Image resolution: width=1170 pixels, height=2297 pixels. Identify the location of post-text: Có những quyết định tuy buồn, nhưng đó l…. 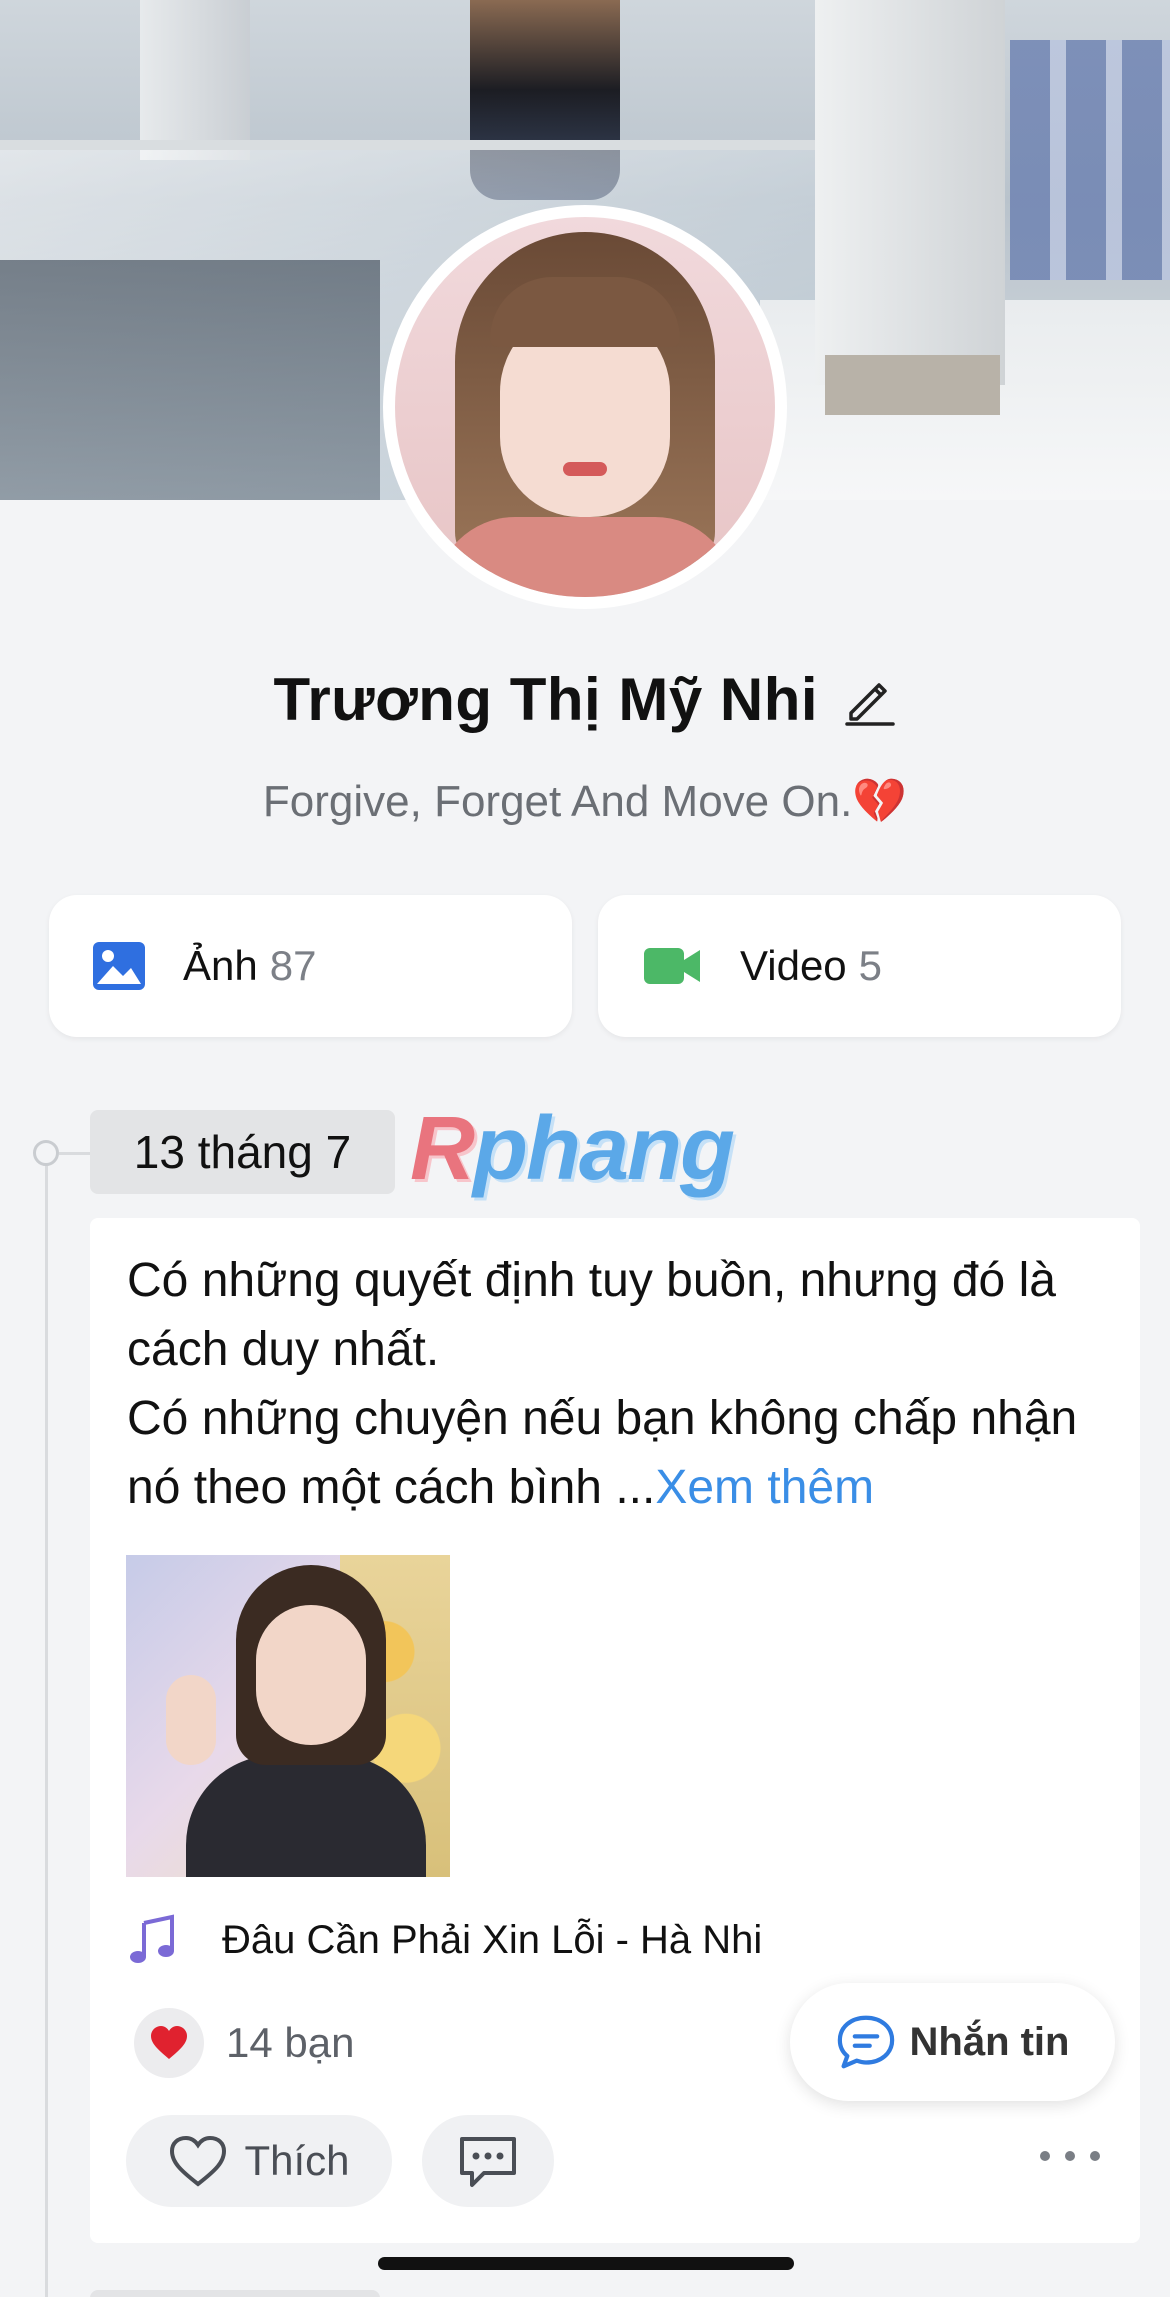
(622, 1384).